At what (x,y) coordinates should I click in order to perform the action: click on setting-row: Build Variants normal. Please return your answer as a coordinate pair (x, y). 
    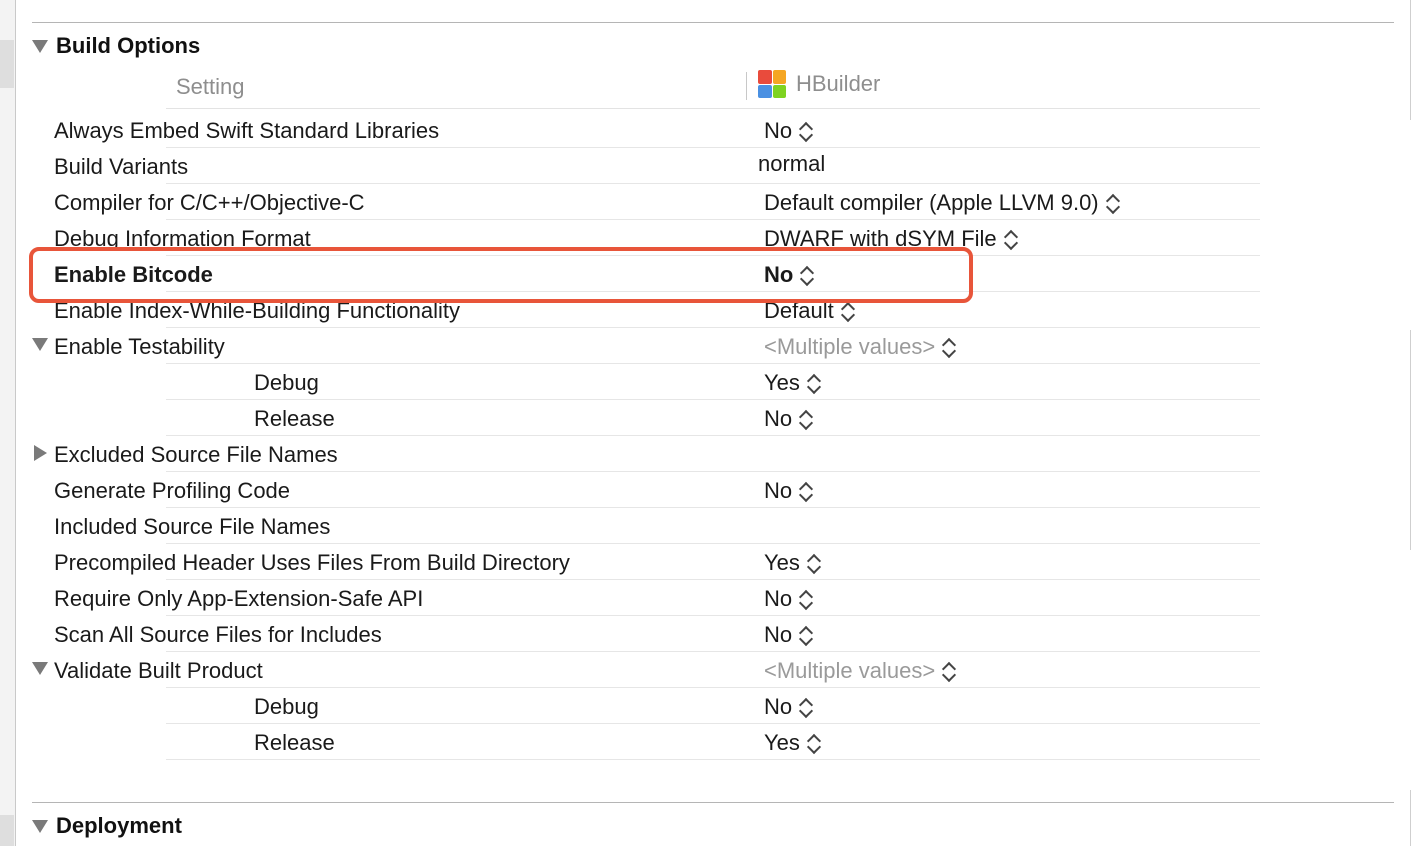
    Looking at the image, I should click on (630, 166).